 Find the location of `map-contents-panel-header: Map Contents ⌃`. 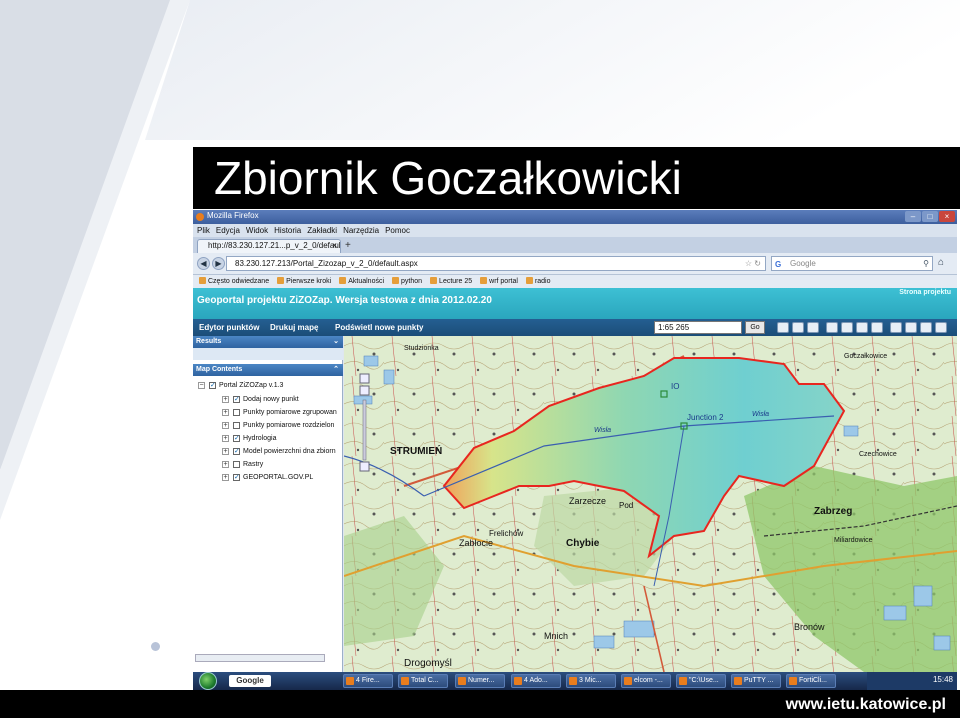

map-contents-panel-header: Map Contents ⌃ is located at coordinates (268, 370).